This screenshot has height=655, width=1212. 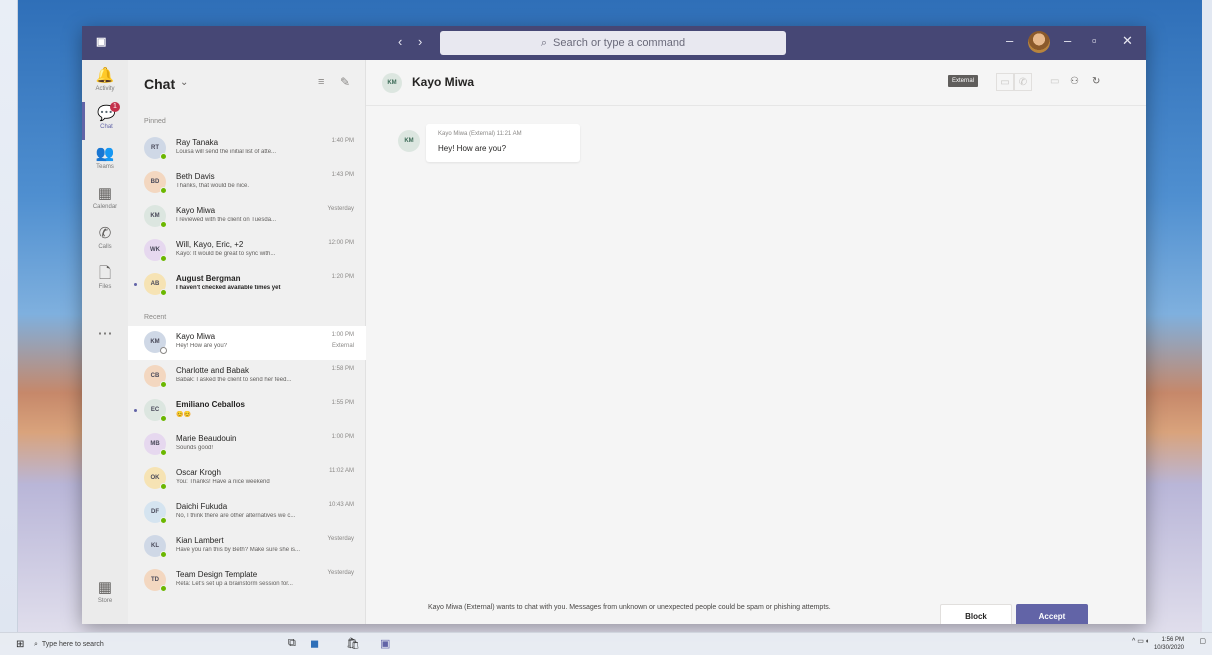 What do you see at coordinates (341, 505) in the screenshot?
I see `chat-time: 10:43 AM` at bounding box center [341, 505].